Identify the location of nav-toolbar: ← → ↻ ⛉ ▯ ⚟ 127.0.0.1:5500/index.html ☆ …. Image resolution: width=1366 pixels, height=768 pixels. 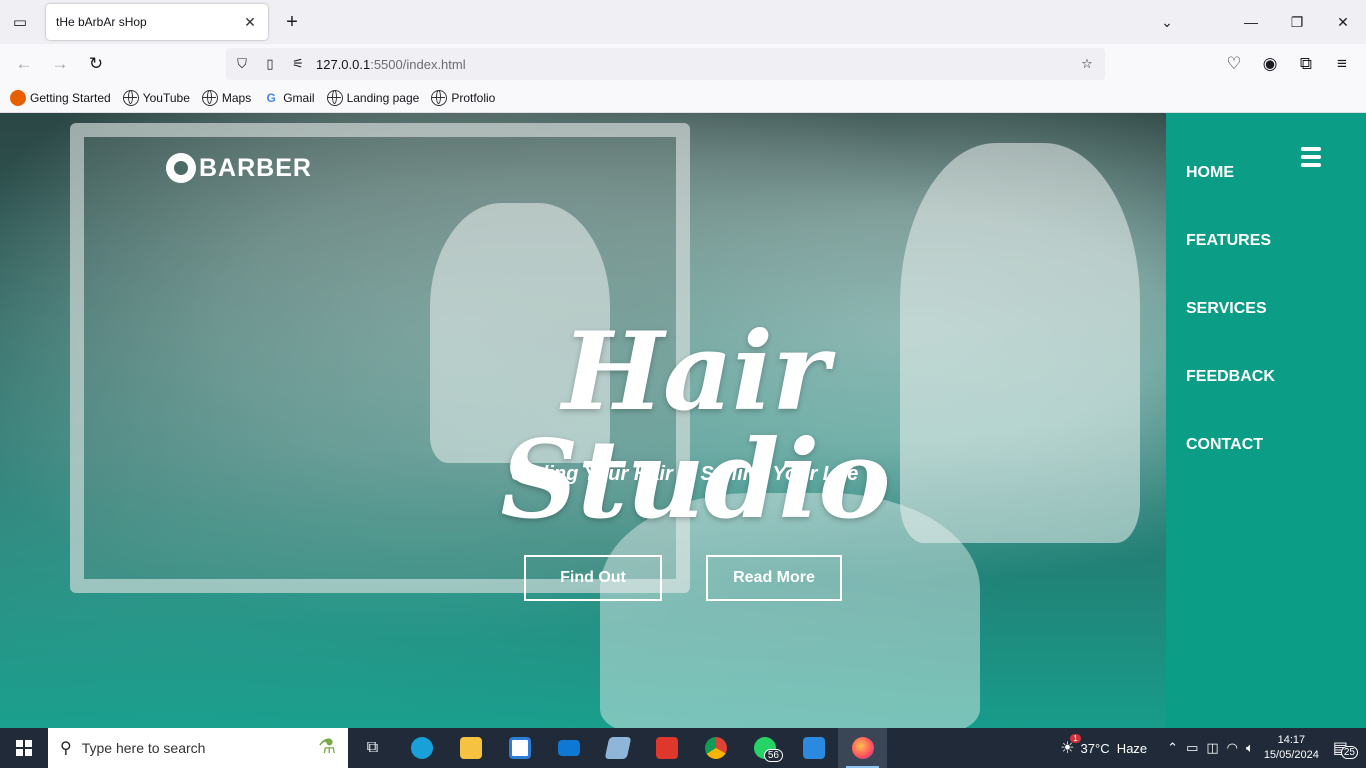
(683, 64).